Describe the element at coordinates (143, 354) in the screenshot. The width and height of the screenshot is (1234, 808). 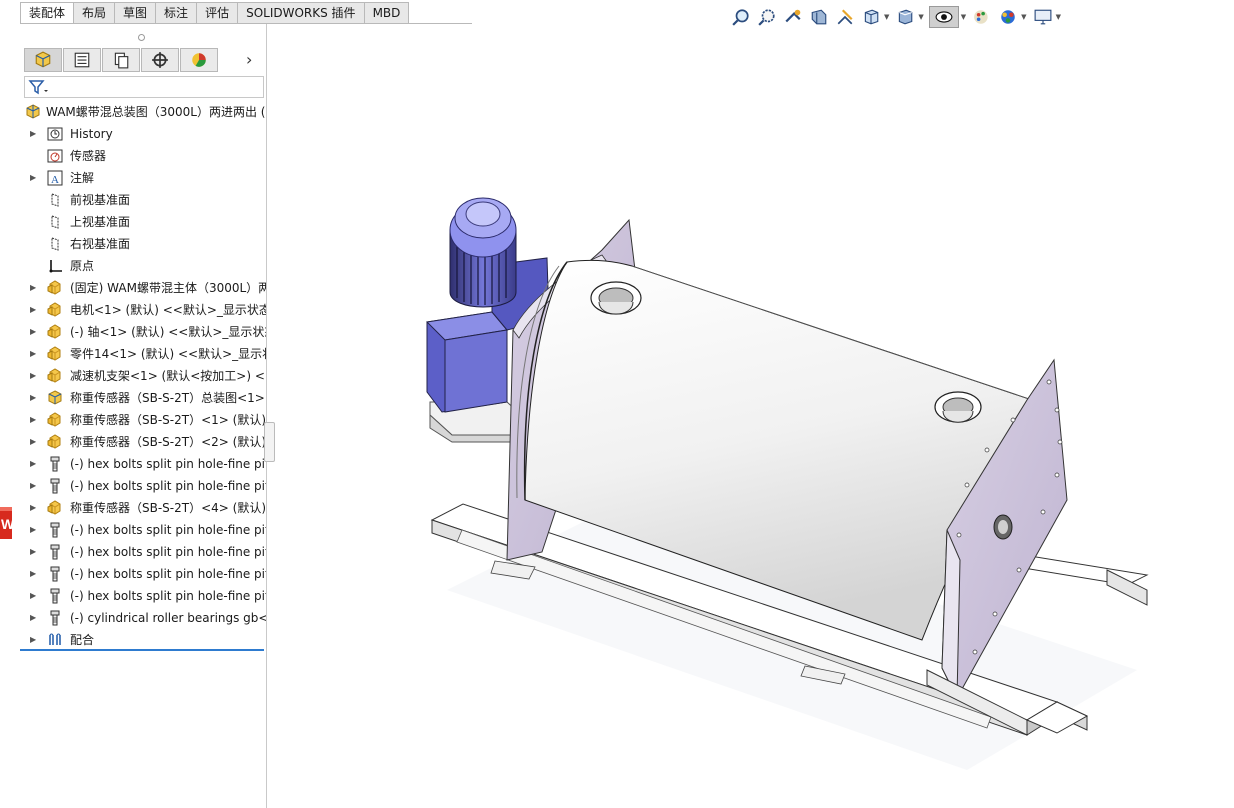
I see `tree-item: ▶ 零件14<1> (默认) <<默认>_显示状` at that location.